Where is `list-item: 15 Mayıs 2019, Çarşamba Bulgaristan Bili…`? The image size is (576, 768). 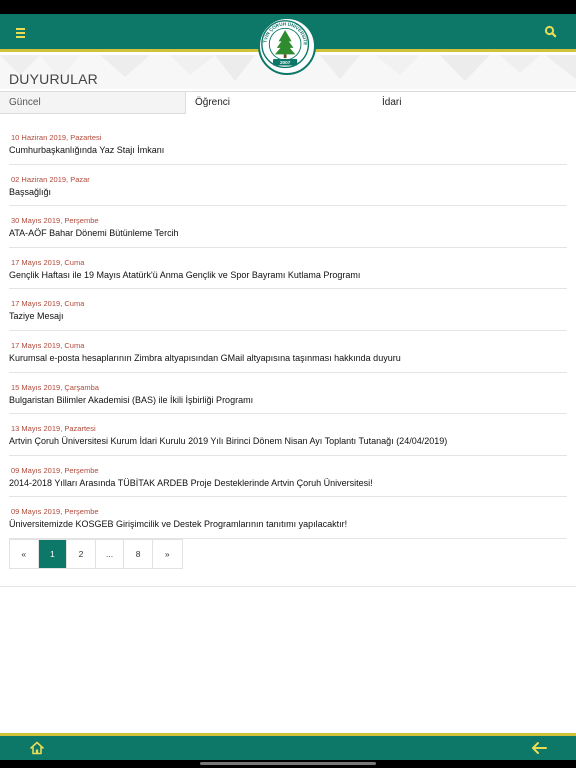 list-item: 15 Mayıs 2019, Çarşamba Bulgaristan Bili… is located at coordinates (288, 394).